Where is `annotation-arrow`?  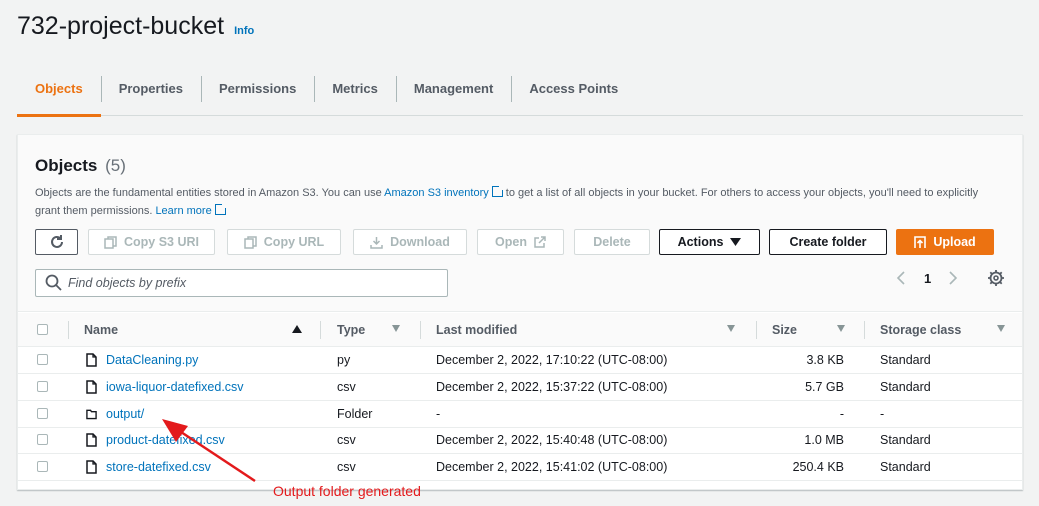 annotation-arrow is located at coordinates (209, 451).